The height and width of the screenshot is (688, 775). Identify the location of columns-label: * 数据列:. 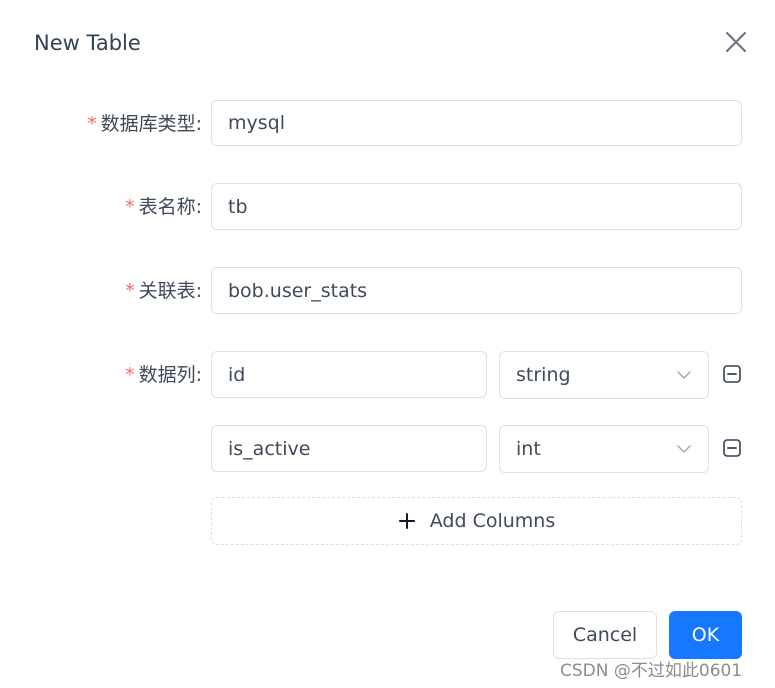
(163, 375).